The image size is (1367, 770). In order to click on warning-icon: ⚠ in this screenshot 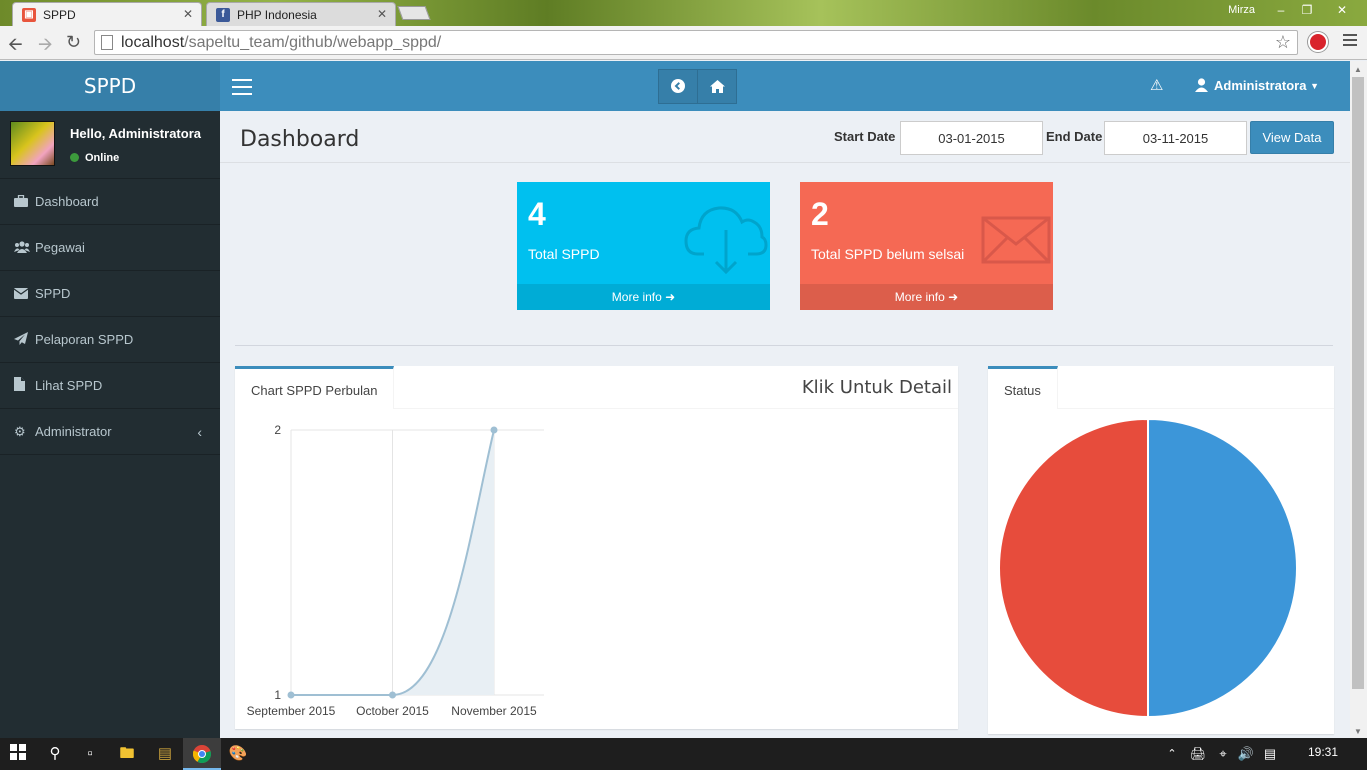, I will do `click(1156, 85)`.